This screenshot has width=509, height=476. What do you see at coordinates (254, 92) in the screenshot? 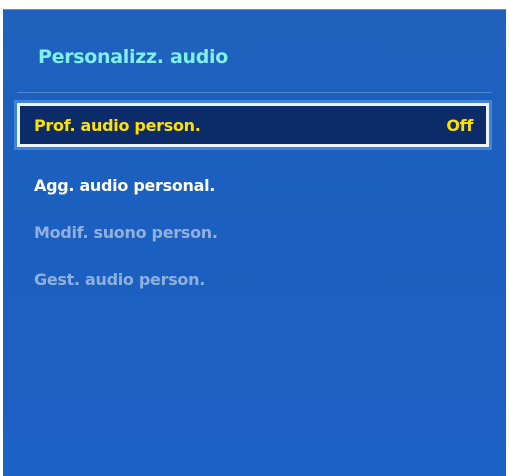
I see `title-divider` at bounding box center [254, 92].